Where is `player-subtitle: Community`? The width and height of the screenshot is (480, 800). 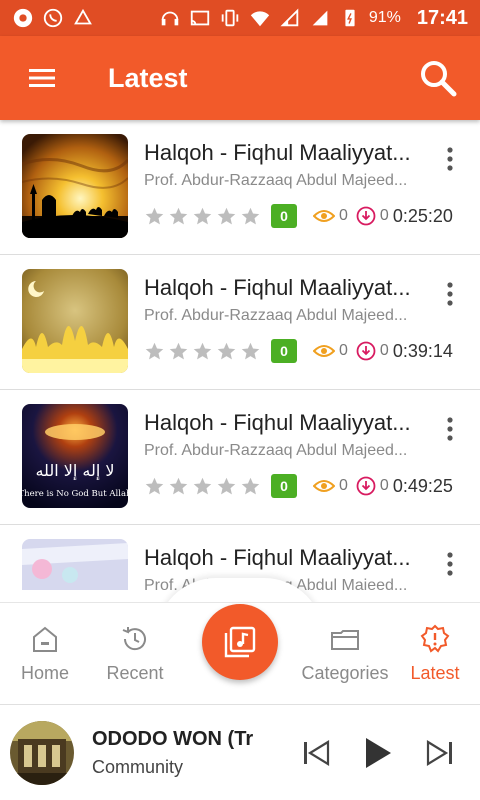 player-subtitle: Community is located at coordinates (138, 766).